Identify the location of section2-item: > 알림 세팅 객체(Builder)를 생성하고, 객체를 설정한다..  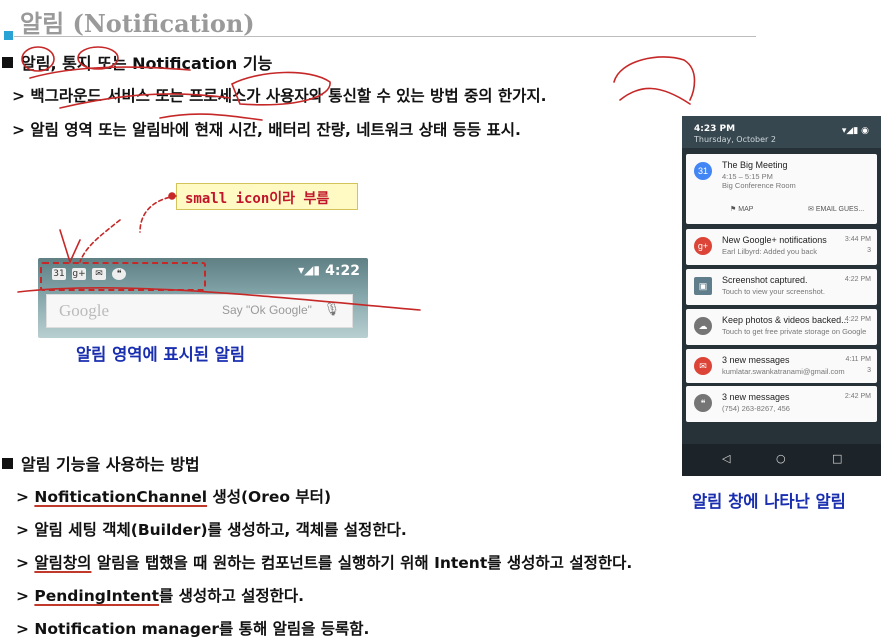
(211, 530).